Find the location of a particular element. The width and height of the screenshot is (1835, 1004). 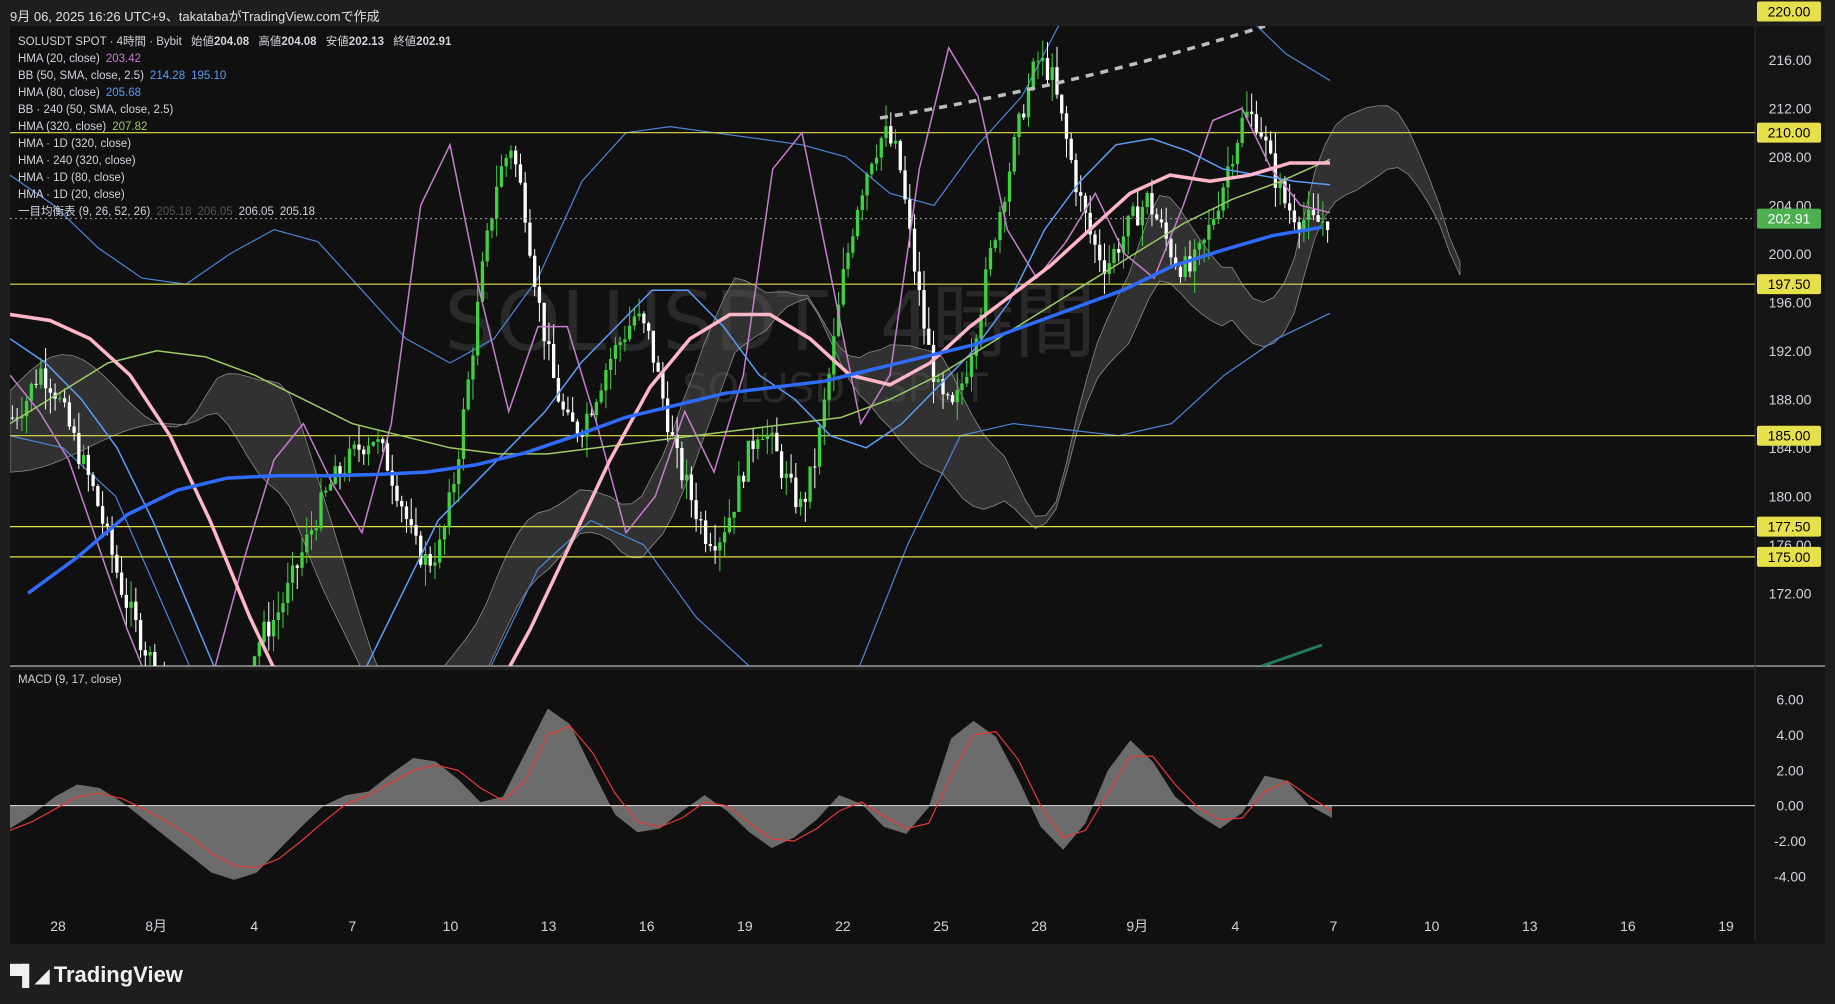

indicator-label: BB (50, SMA, close, 2.5) is located at coordinates (81, 76).